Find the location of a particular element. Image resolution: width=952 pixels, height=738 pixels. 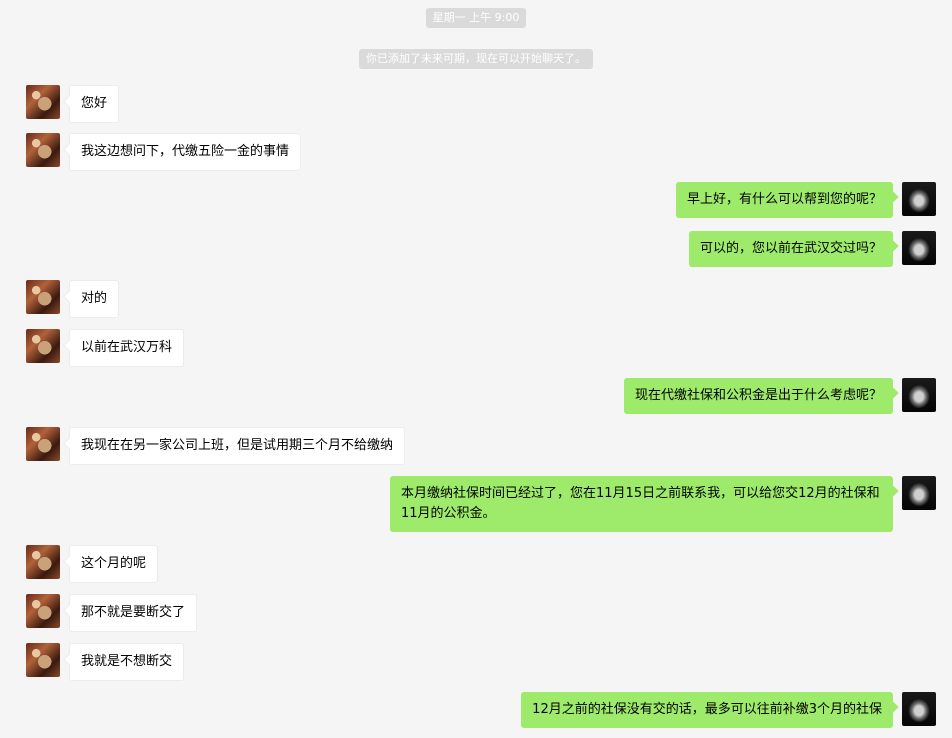

timestamp-label: 星期一 上午 9:00 is located at coordinates (476, 18).